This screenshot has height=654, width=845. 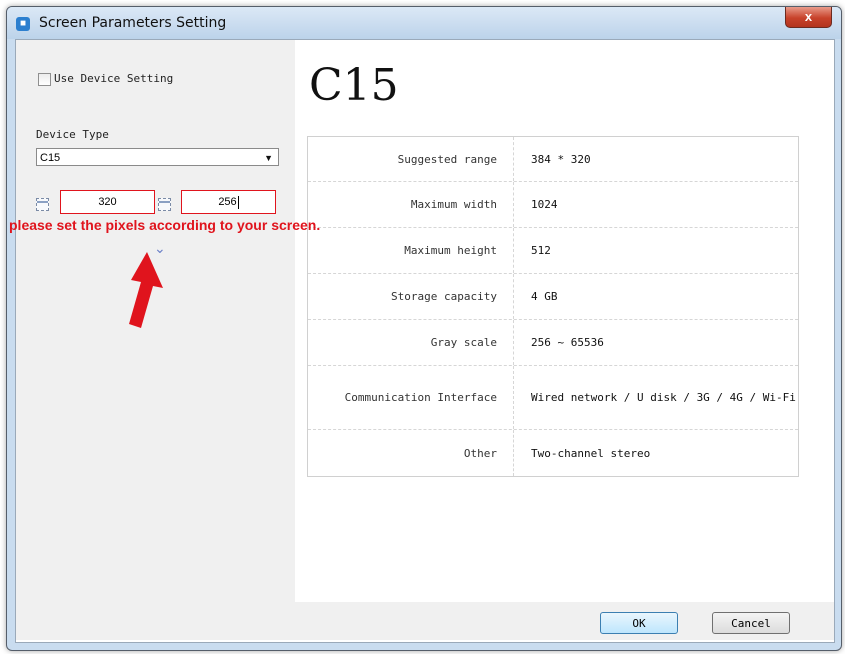 What do you see at coordinates (164, 204) in the screenshot?
I see `height-icon` at bounding box center [164, 204].